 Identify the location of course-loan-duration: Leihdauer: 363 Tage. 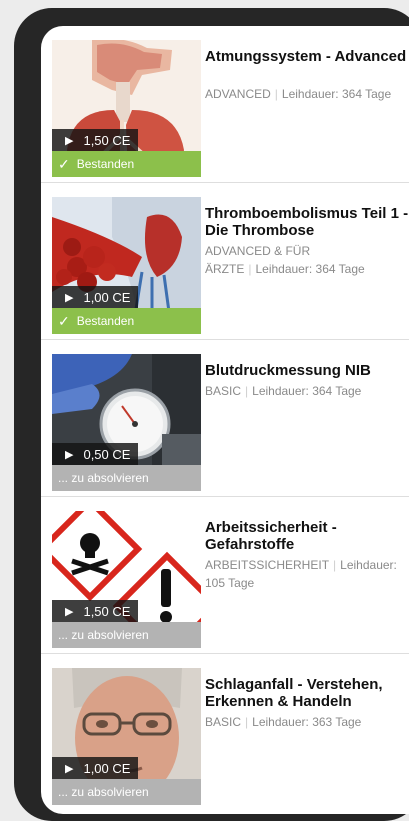
(307, 722).